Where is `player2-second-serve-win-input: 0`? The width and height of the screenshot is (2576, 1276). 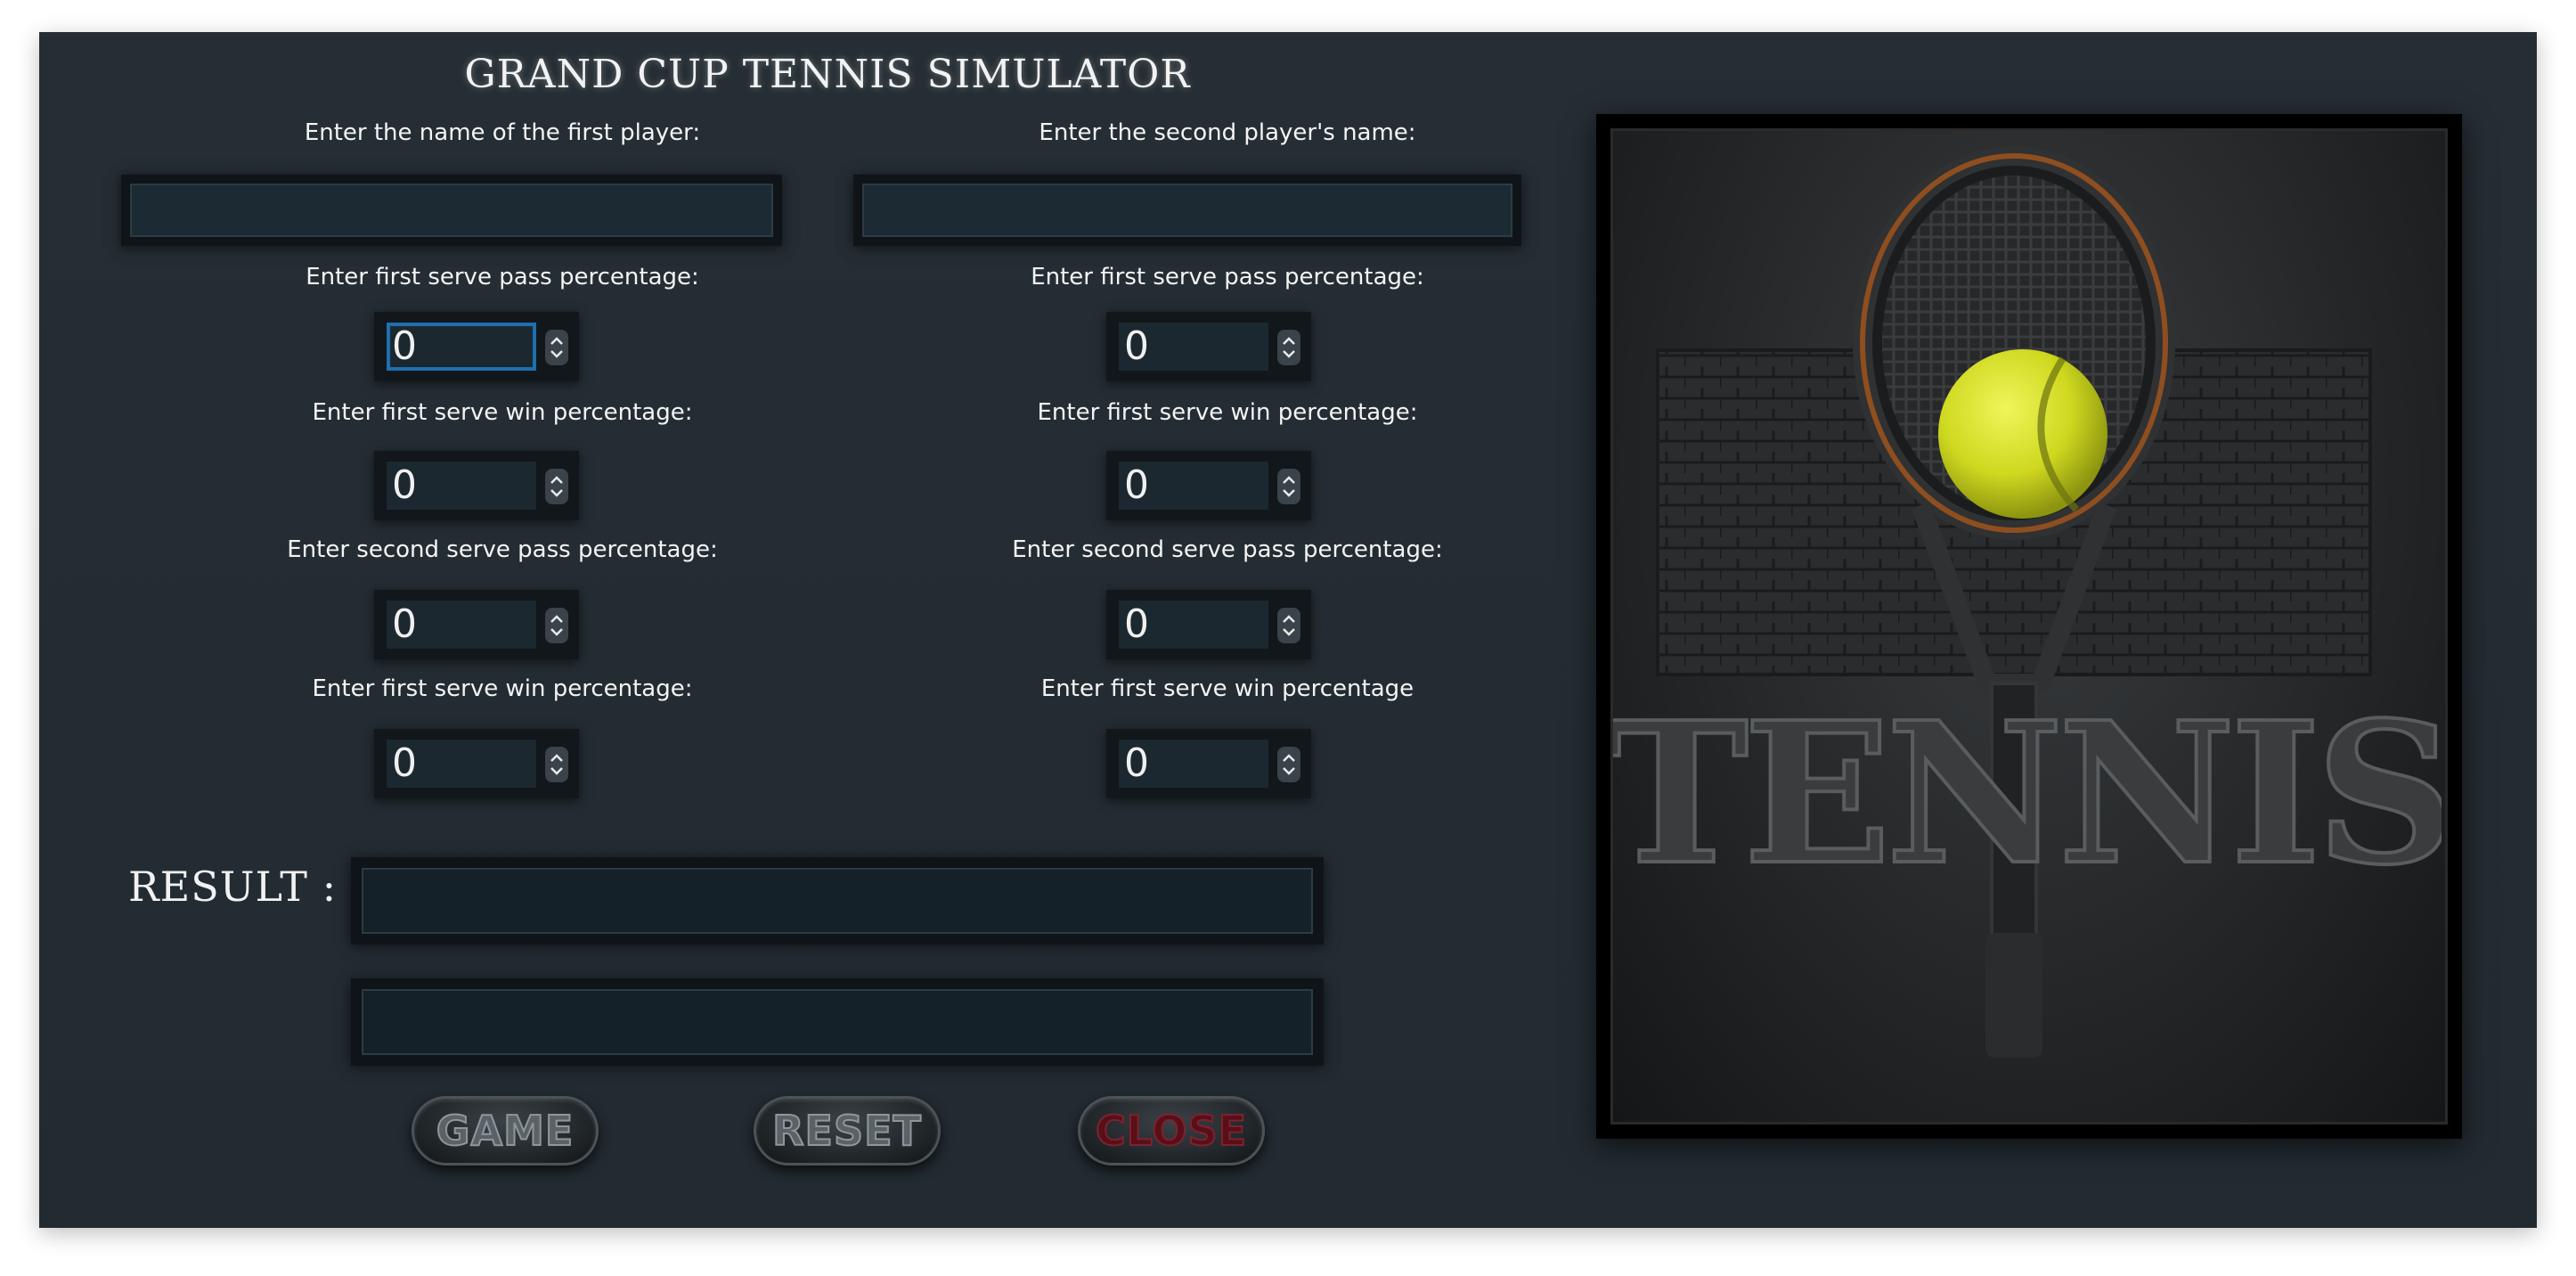 player2-second-serve-win-input: 0 is located at coordinates (1194, 764).